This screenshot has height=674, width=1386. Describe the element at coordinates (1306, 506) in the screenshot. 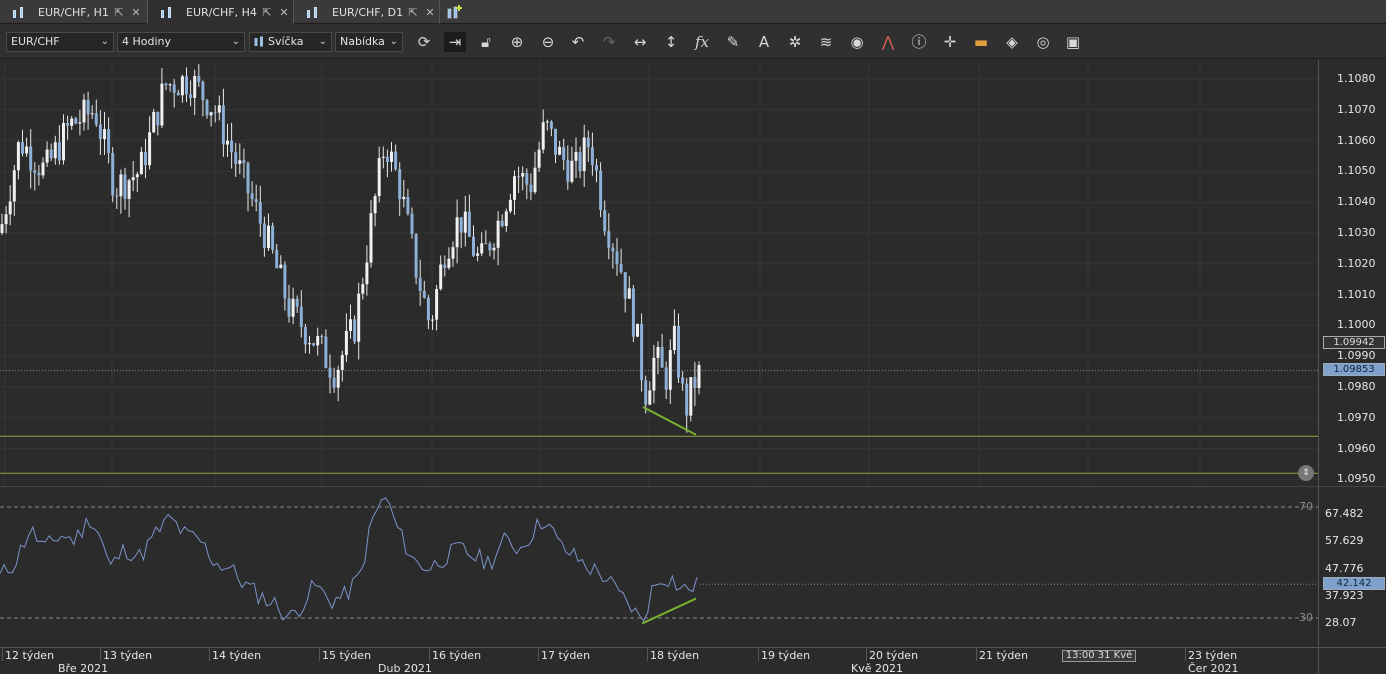

I see `rsi-level-label: 70` at that location.